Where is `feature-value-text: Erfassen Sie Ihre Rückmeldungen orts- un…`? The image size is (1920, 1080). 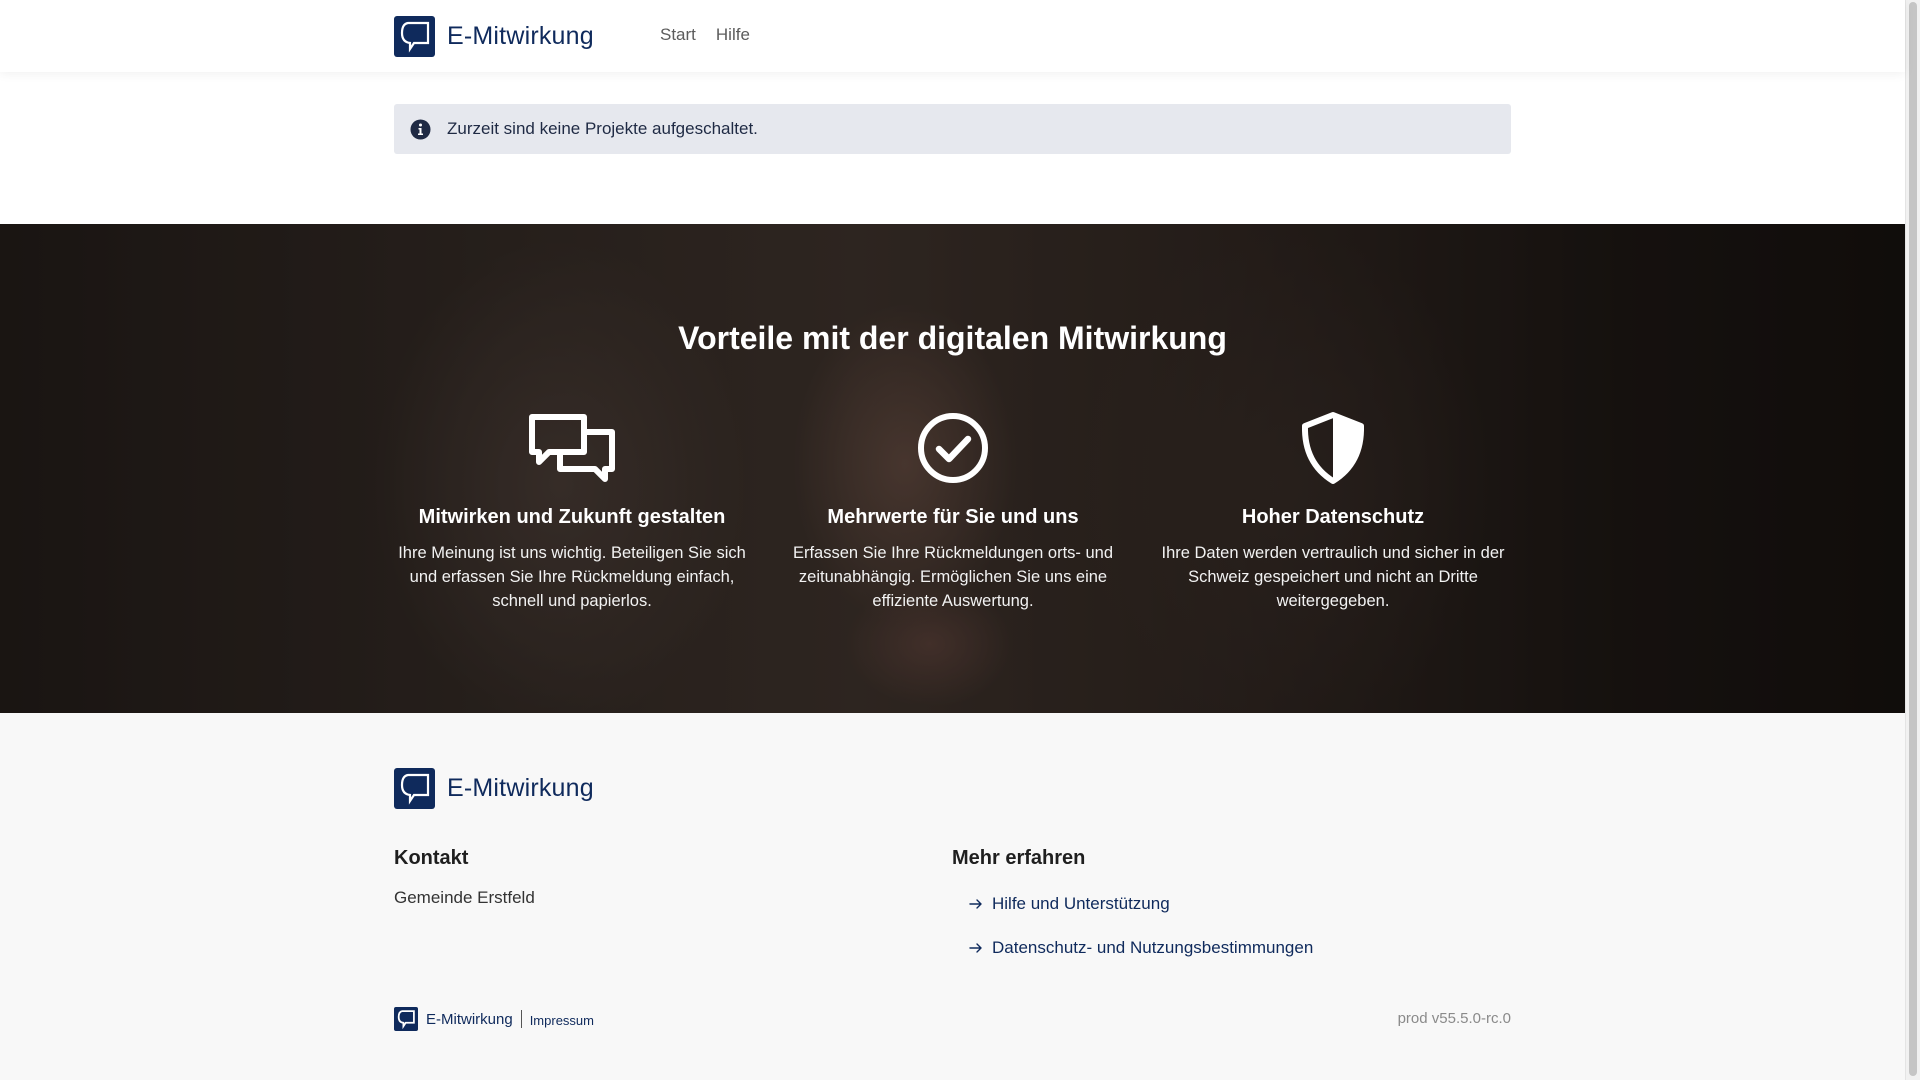 feature-value-text: Erfassen Sie Ihre Rückmeldungen orts- un… is located at coordinates (953, 577).